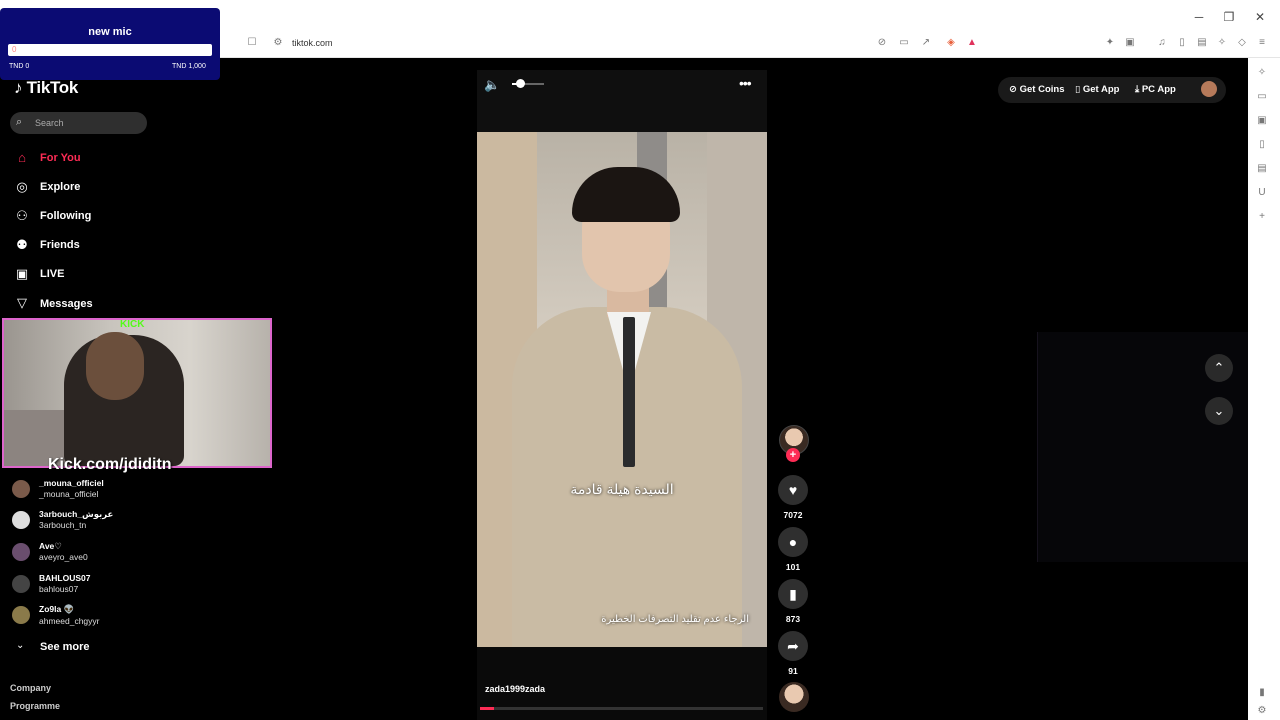 The image size is (1280, 720). What do you see at coordinates (312, 43) in the screenshot?
I see `url-field: tiktok.com` at bounding box center [312, 43].